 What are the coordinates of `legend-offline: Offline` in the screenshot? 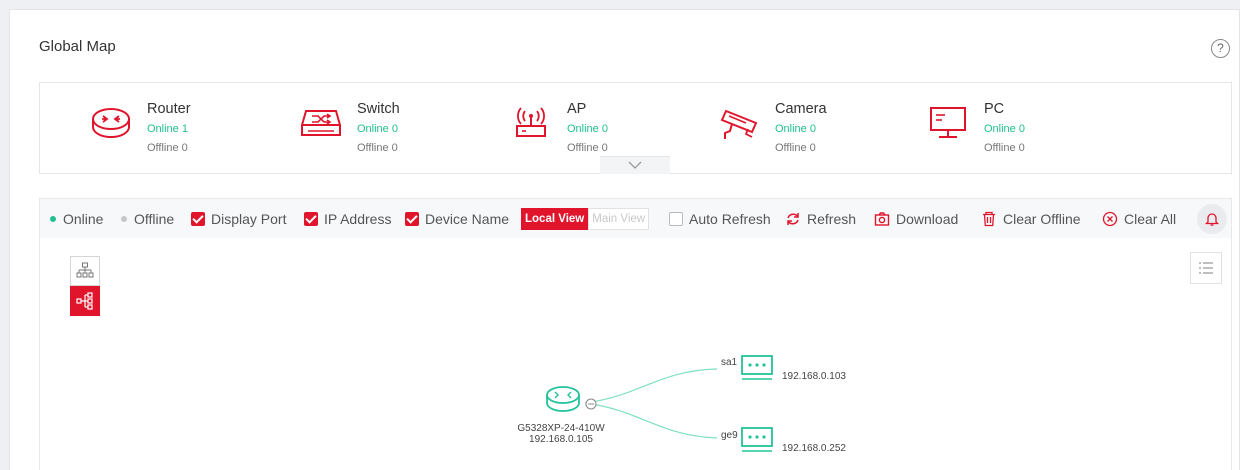 It's located at (147, 219).